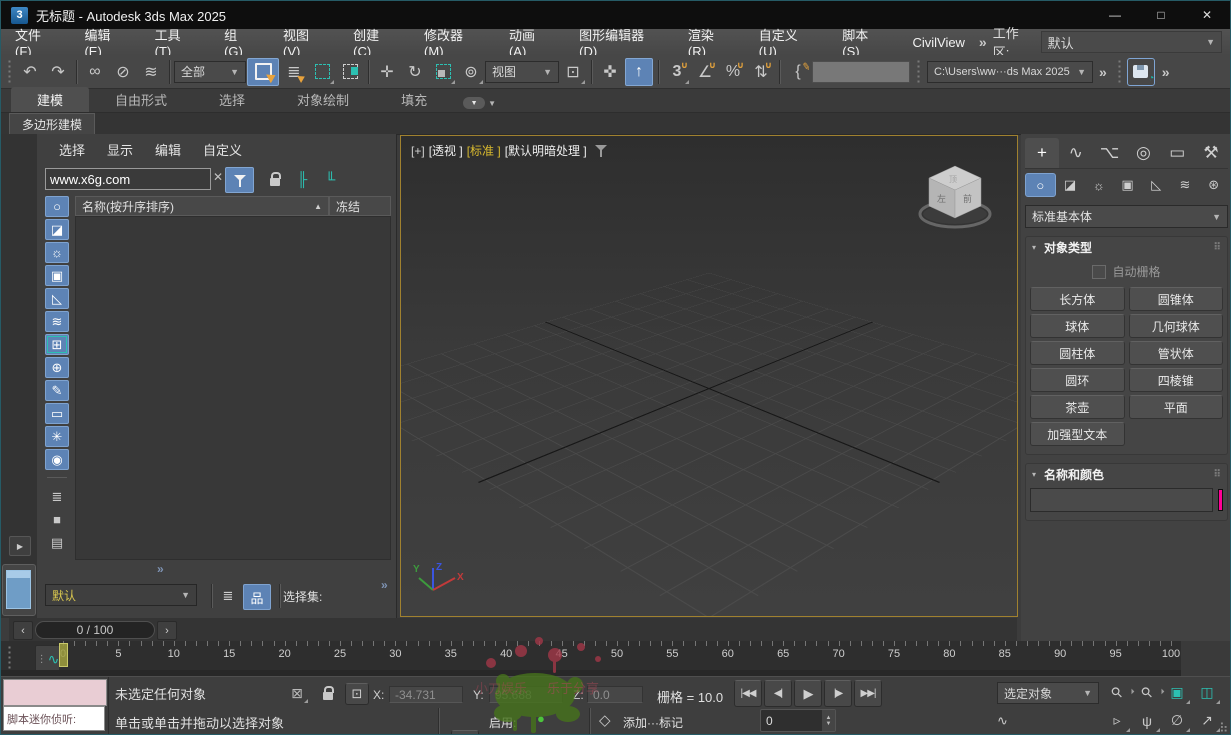  What do you see at coordinates (705, 72) in the screenshot?
I see `angle-snap-toggle: ∠ ∪` at bounding box center [705, 72].